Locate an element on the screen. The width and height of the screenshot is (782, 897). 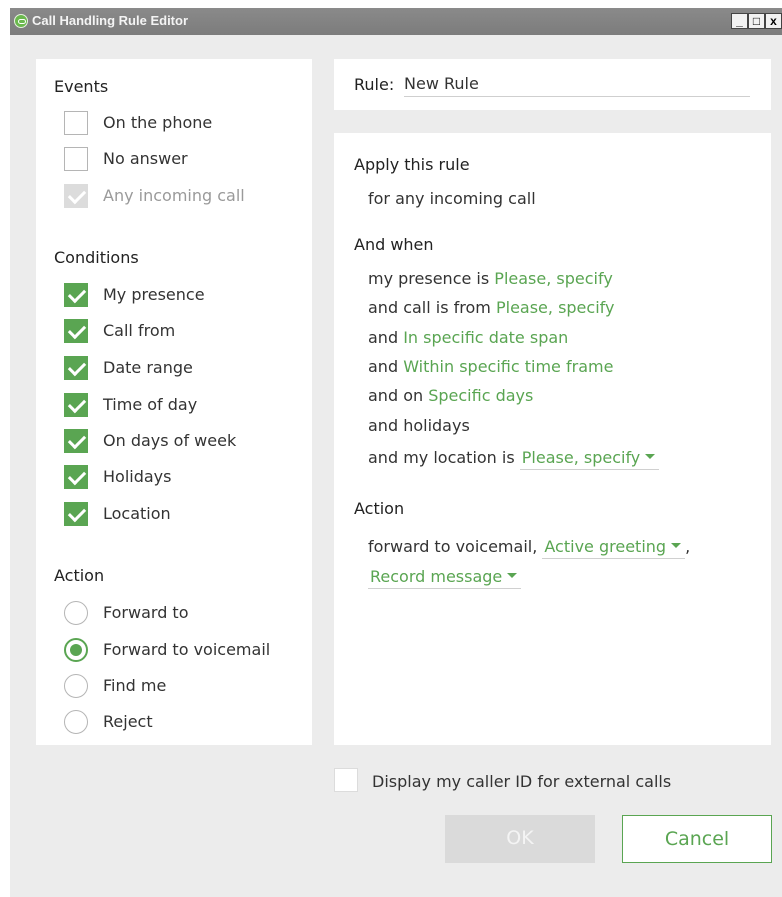
action-heading: Action is located at coordinates (79, 575).